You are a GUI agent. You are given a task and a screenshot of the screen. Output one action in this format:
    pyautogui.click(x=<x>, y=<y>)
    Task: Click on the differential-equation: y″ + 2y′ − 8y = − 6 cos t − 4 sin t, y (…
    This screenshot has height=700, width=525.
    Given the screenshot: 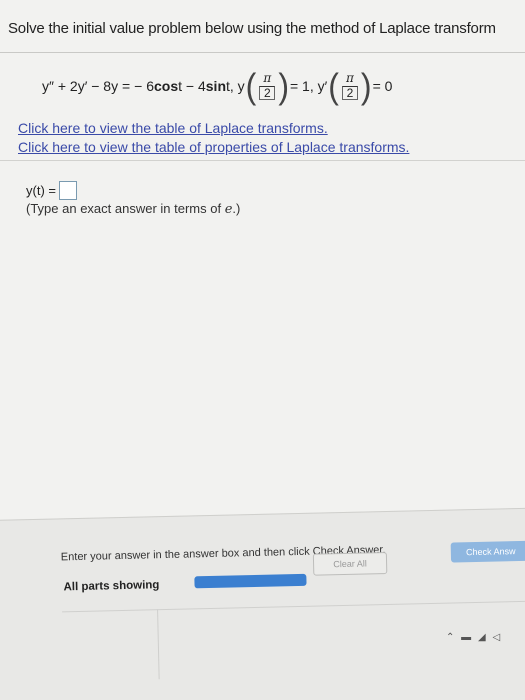 What is the action you would take?
    pyautogui.click(x=217, y=86)
    